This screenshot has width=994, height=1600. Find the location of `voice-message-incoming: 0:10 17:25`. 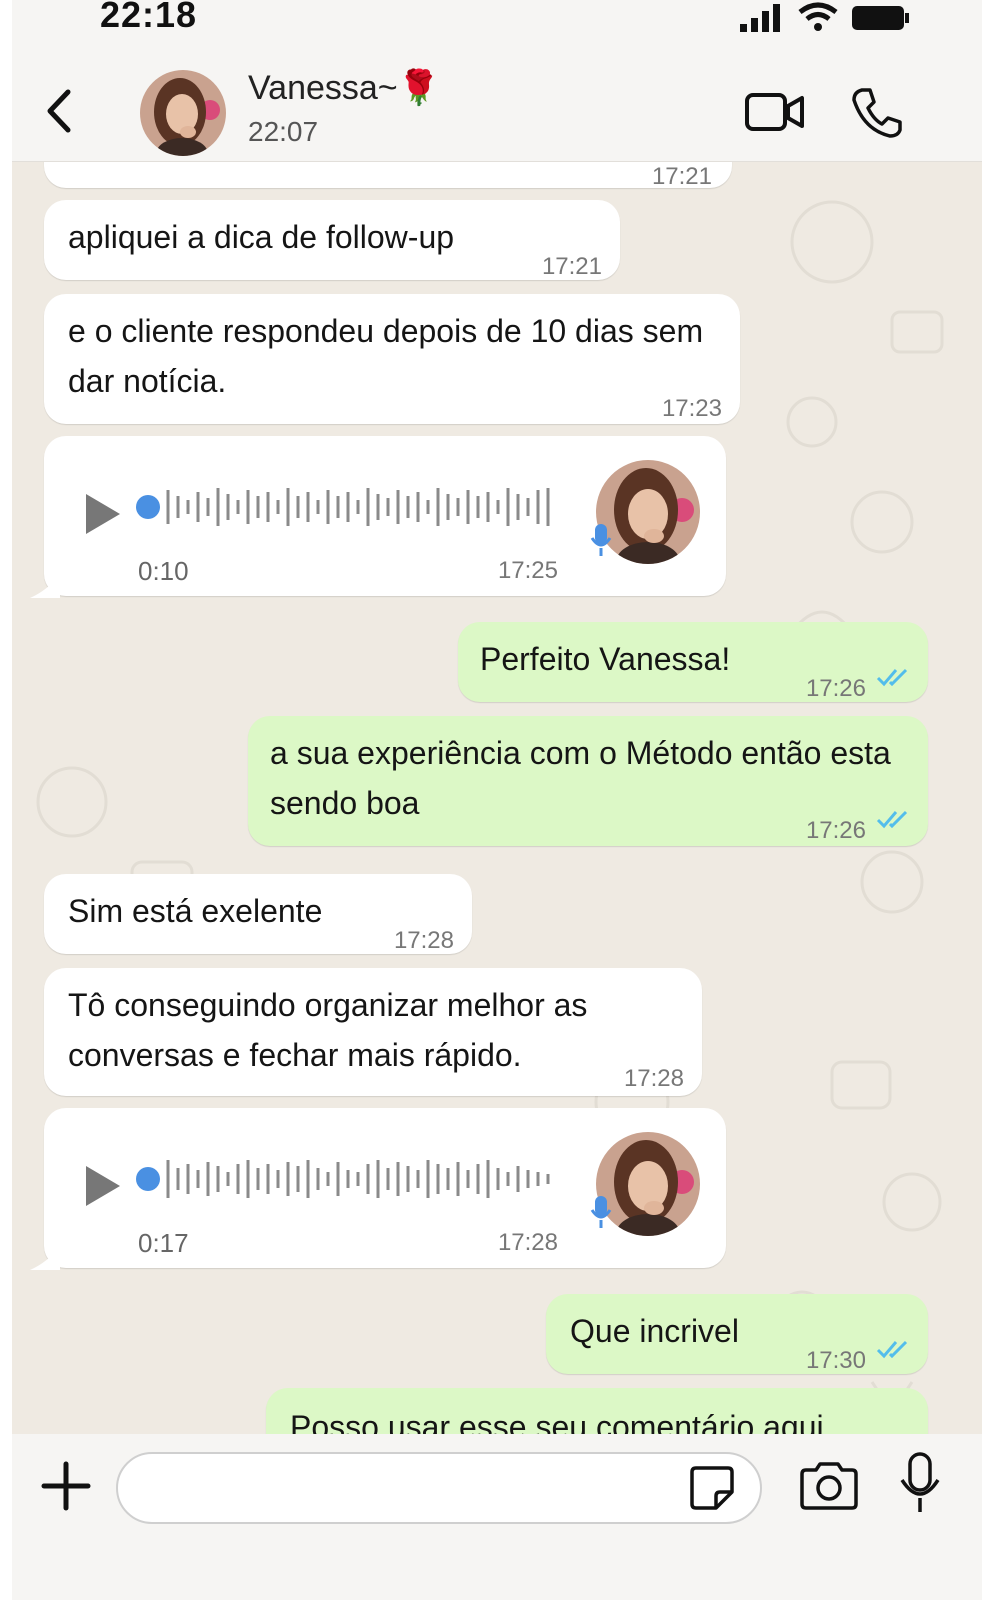

voice-message-incoming: 0:10 17:25 is located at coordinates (378, 517).